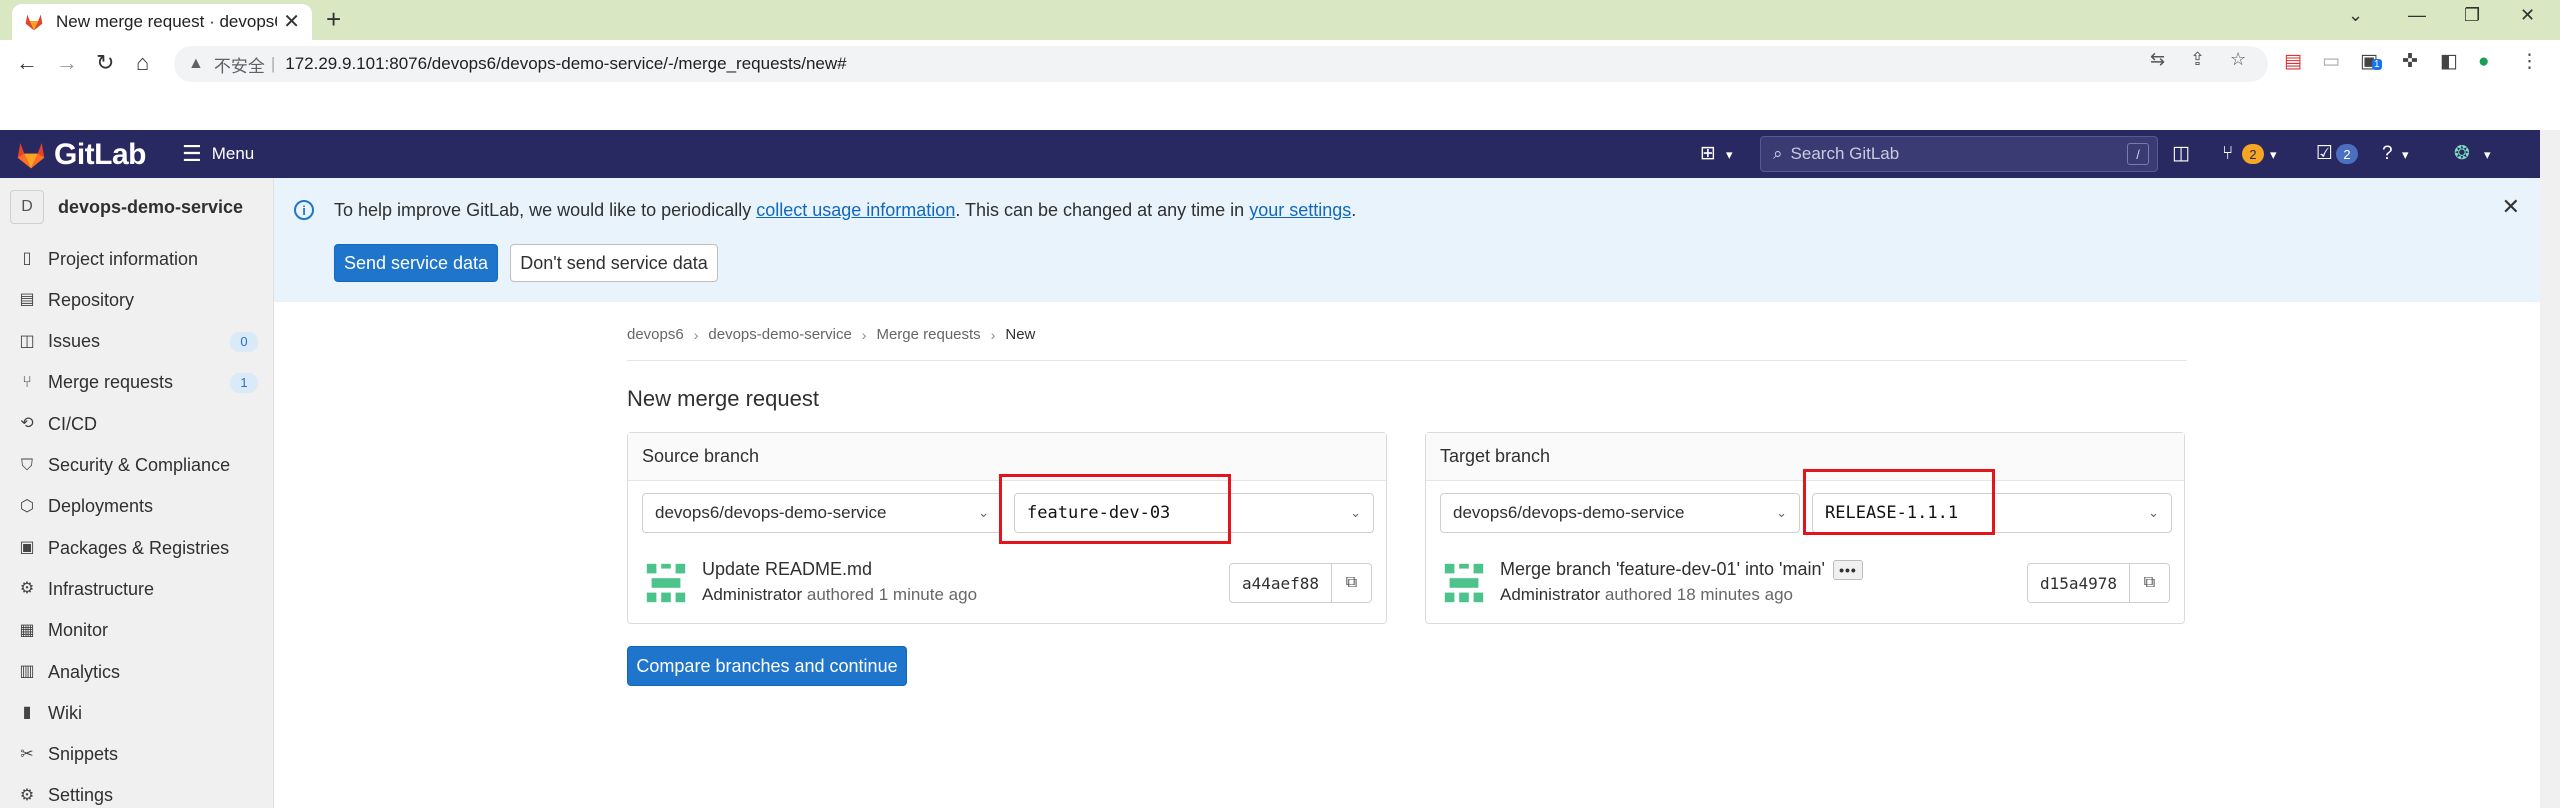 The width and height of the screenshot is (2560, 808). Describe the element at coordinates (65, 712) in the screenshot. I see `sidebar-item-label: Wiki` at that location.